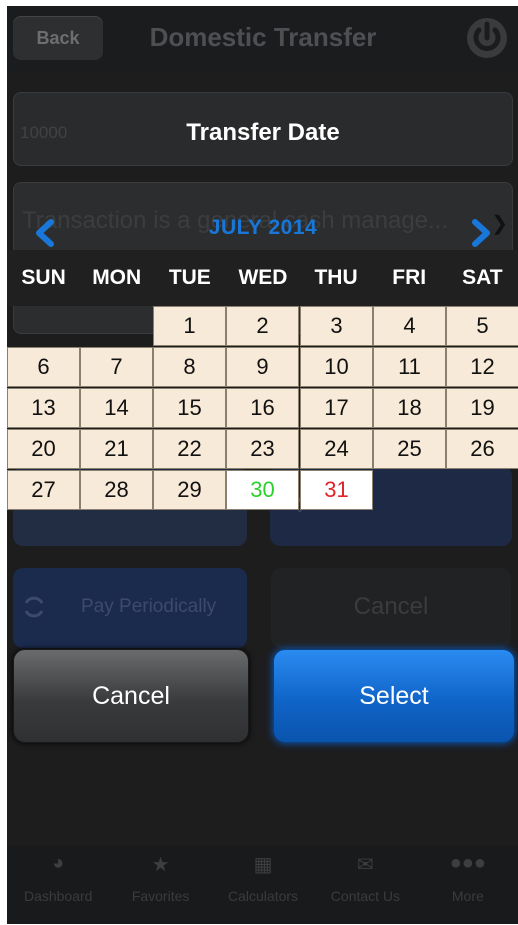 This screenshot has height=925, width=518. What do you see at coordinates (189, 277) in the screenshot?
I see `weekday-label: TUE` at bounding box center [189, 277].